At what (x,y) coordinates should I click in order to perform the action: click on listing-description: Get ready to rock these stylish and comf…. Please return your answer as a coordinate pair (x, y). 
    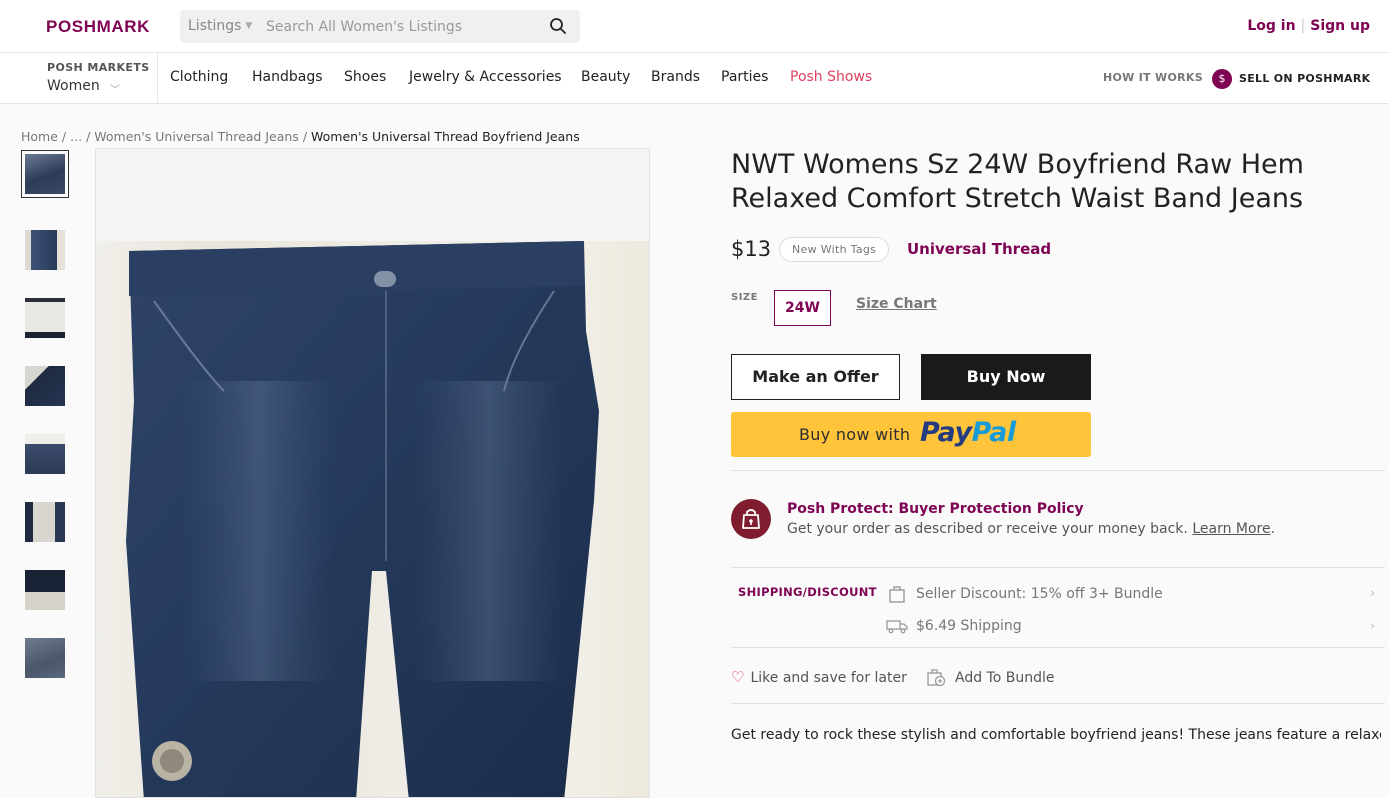
    Looking at the image, I should click on (1056, 735).